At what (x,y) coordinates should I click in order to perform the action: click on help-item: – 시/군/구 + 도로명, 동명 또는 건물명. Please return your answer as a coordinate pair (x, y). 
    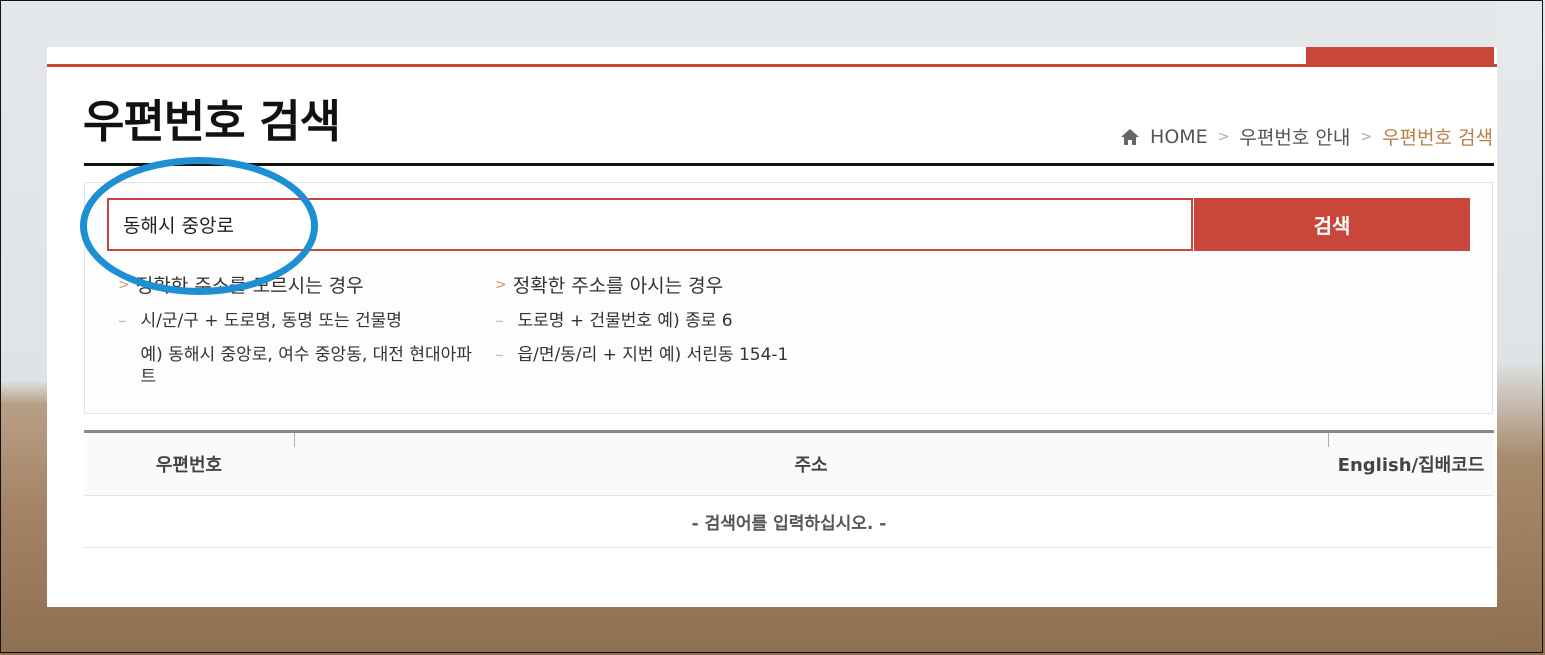
    Looking at the image, I should click on (260, 321).